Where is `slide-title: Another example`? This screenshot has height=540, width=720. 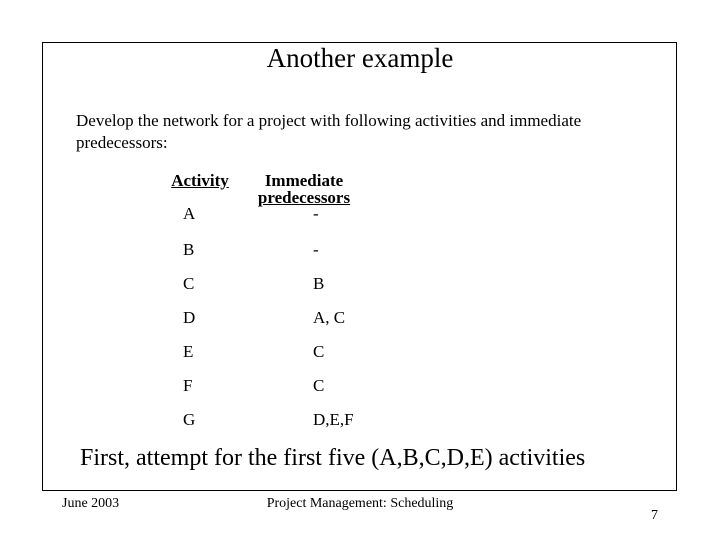 slide-title: Another example is located at coordinates (360, 58).